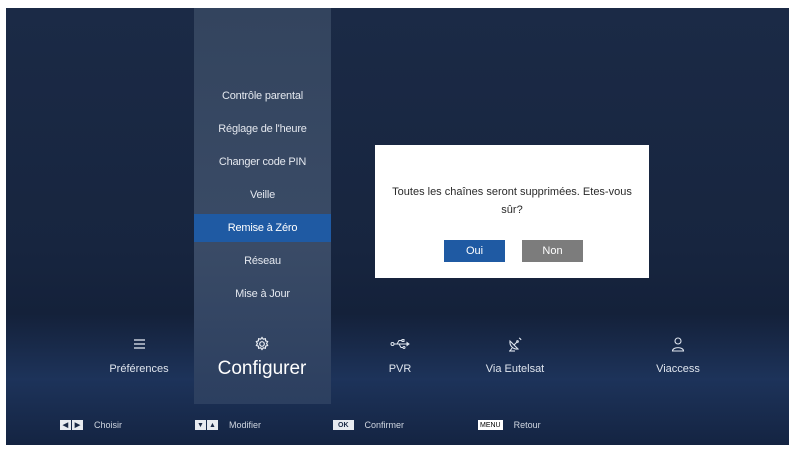 The height and width of the screenshot is (451, 795). Describe the element at coordinates (400, 344) in the screenshot. I see `usb-icon` at that location.